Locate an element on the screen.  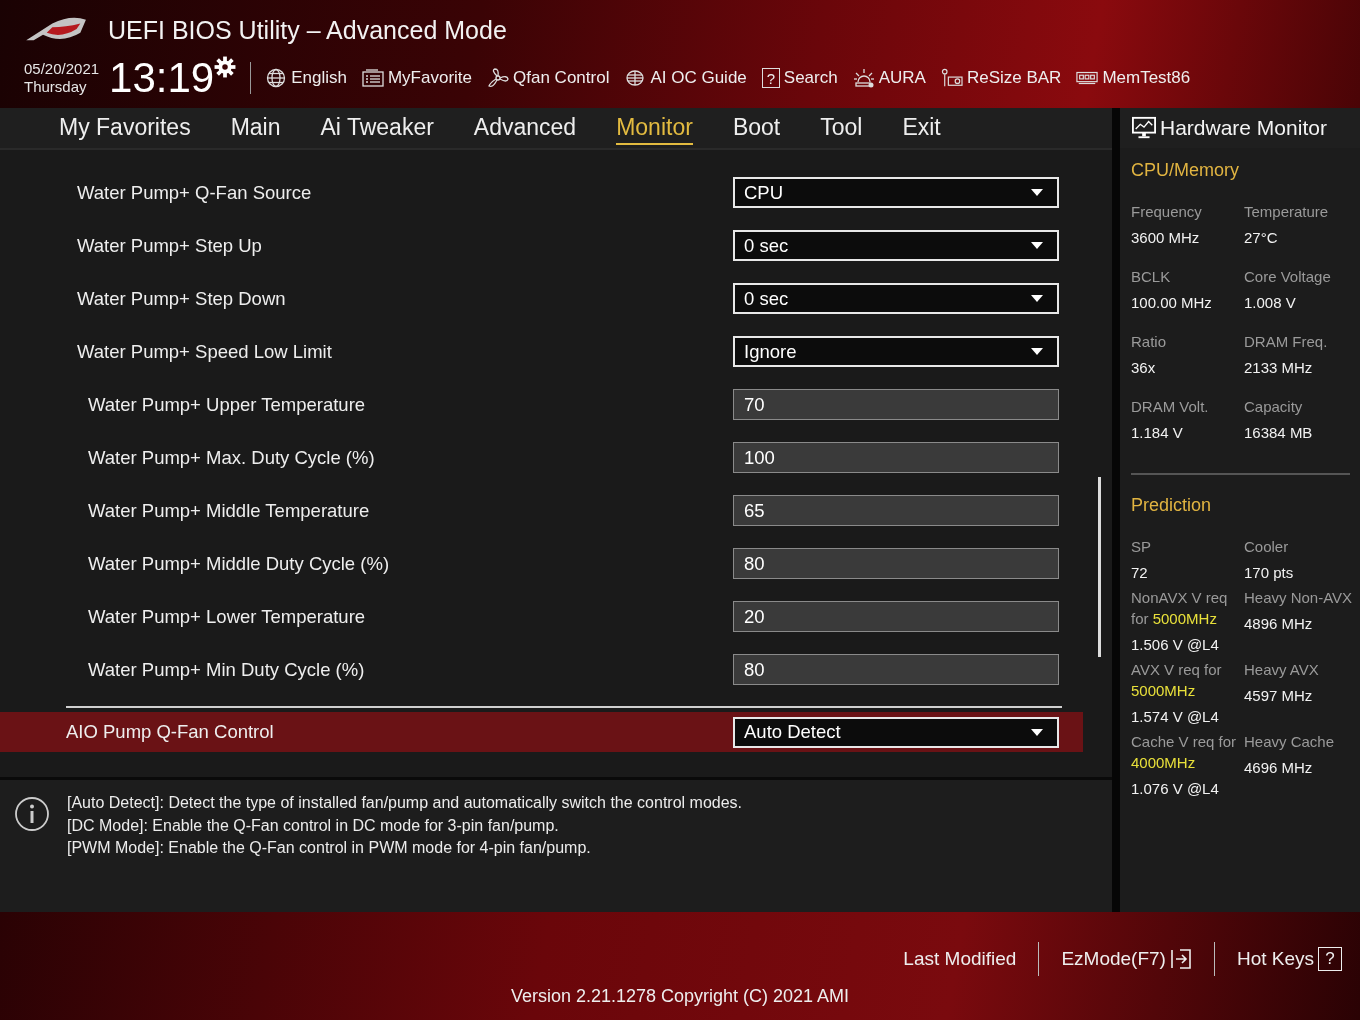
reading-label: AVX V req for 5000MHz is located at coordinates (1177, 680).